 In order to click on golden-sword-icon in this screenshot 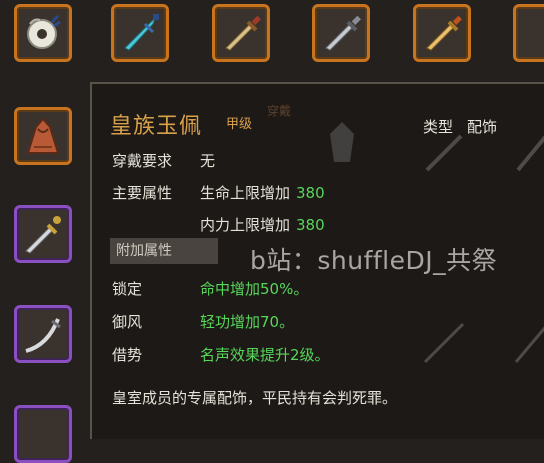, I will do `click(444, 33)`.